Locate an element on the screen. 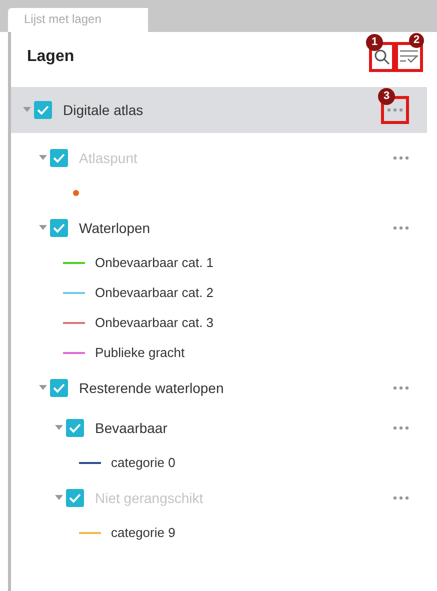  legend-label: Publieke gracht is located at coordinates (140, 353).